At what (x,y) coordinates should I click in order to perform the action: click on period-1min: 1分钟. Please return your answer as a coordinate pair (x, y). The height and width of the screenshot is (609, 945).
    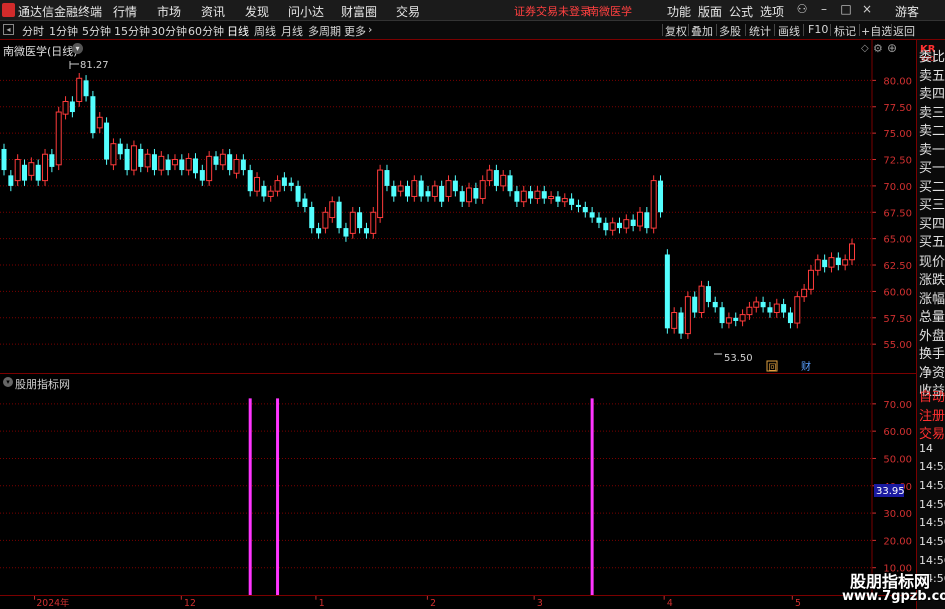
    Looking at the image, I should click on (63, 31).